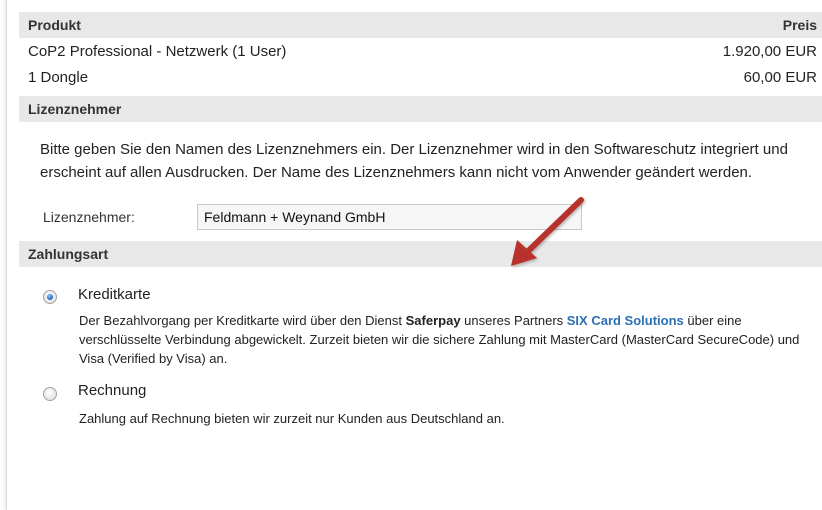 The width and height of the screenshot is (822, 510). Describe the element at coordinates (420, 25) in the screenshot. I see `product-table-header: Produkt Preis` at that location.